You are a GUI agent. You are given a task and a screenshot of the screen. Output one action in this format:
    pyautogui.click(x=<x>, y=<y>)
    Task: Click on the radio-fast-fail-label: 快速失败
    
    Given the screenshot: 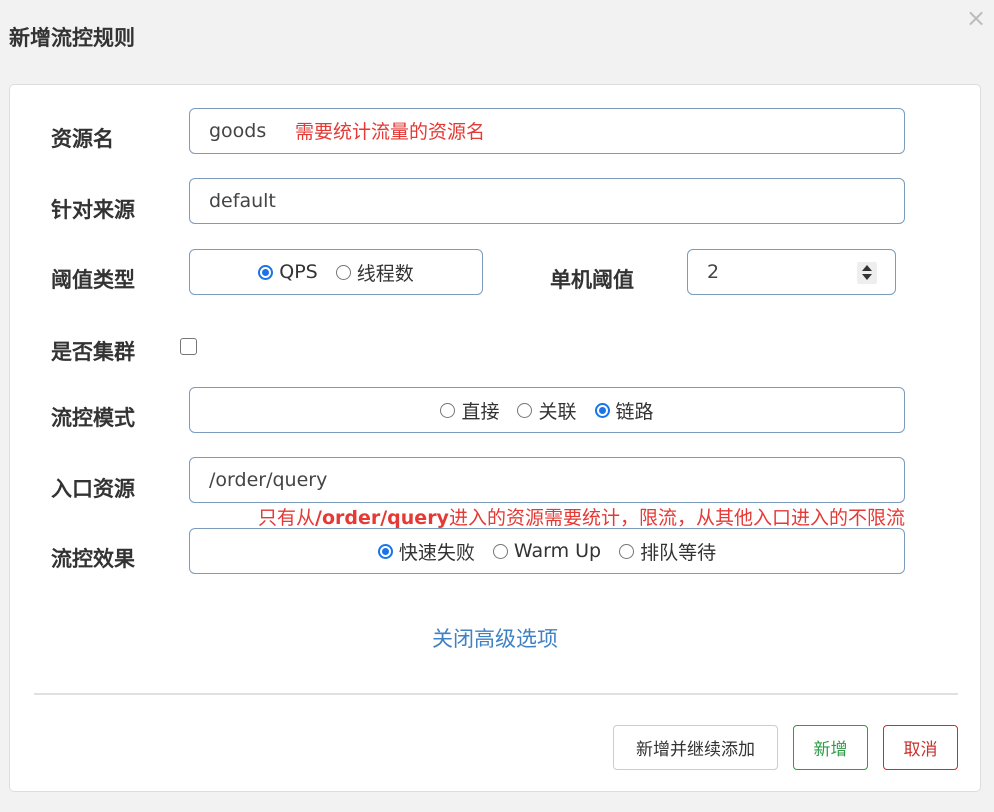 What is the action you would take?
    pyautogui.click(x=436, y=552)
    